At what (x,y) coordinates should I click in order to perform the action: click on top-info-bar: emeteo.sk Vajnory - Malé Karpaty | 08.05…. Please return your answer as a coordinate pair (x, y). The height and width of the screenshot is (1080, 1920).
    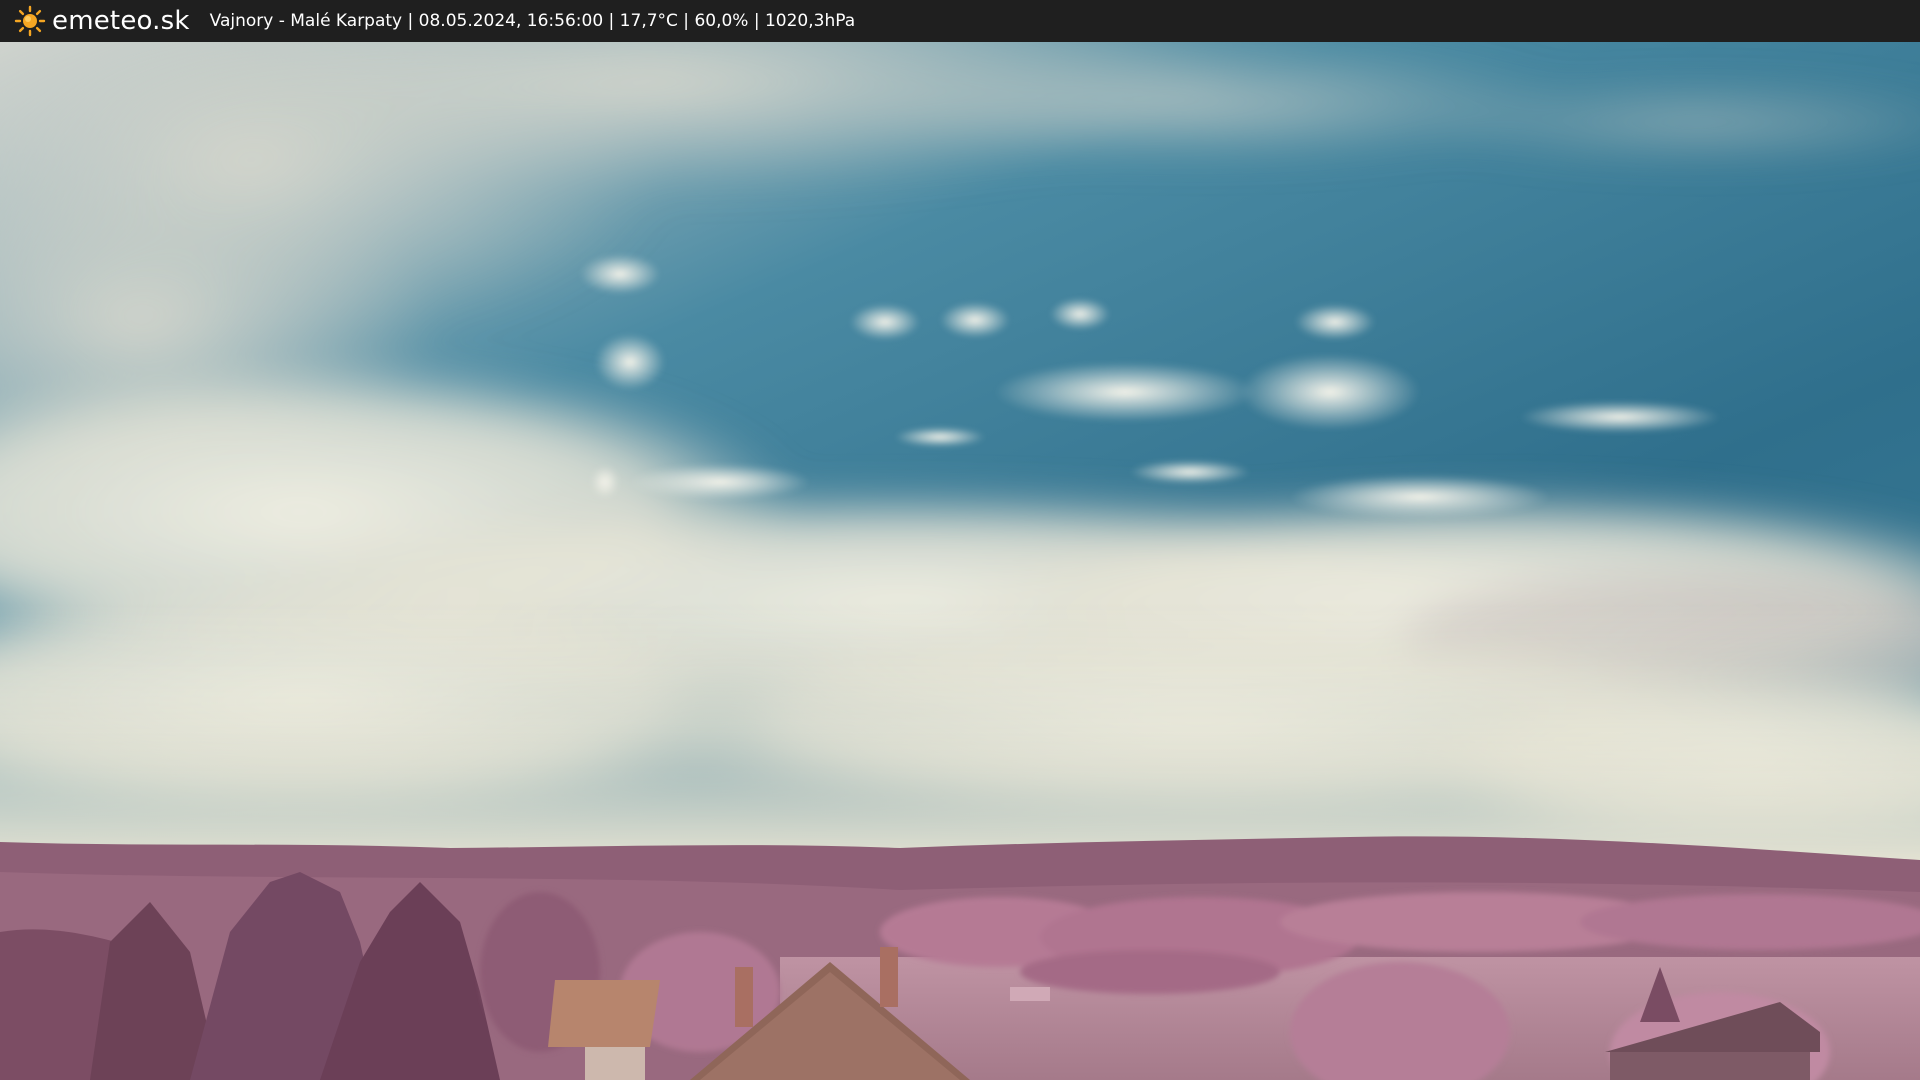
    Looking at the image, I should click on (960, 21).